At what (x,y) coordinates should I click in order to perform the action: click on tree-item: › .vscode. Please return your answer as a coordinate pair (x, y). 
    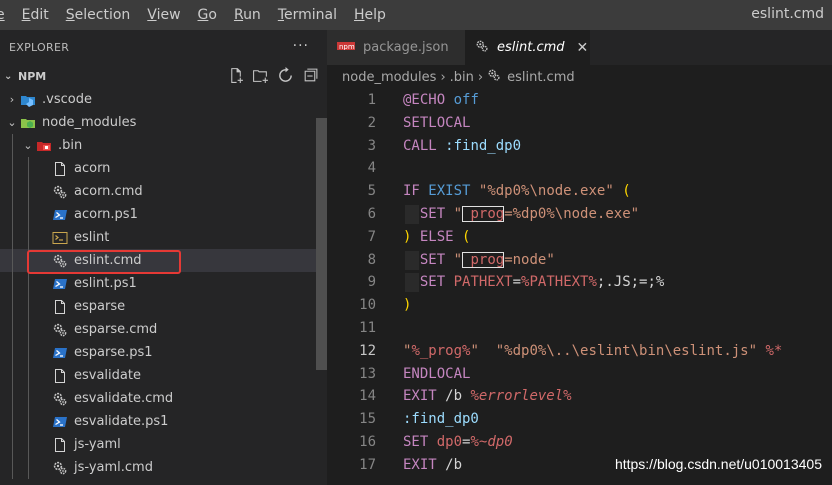
    Looking at the image, I should click on (163, 99).